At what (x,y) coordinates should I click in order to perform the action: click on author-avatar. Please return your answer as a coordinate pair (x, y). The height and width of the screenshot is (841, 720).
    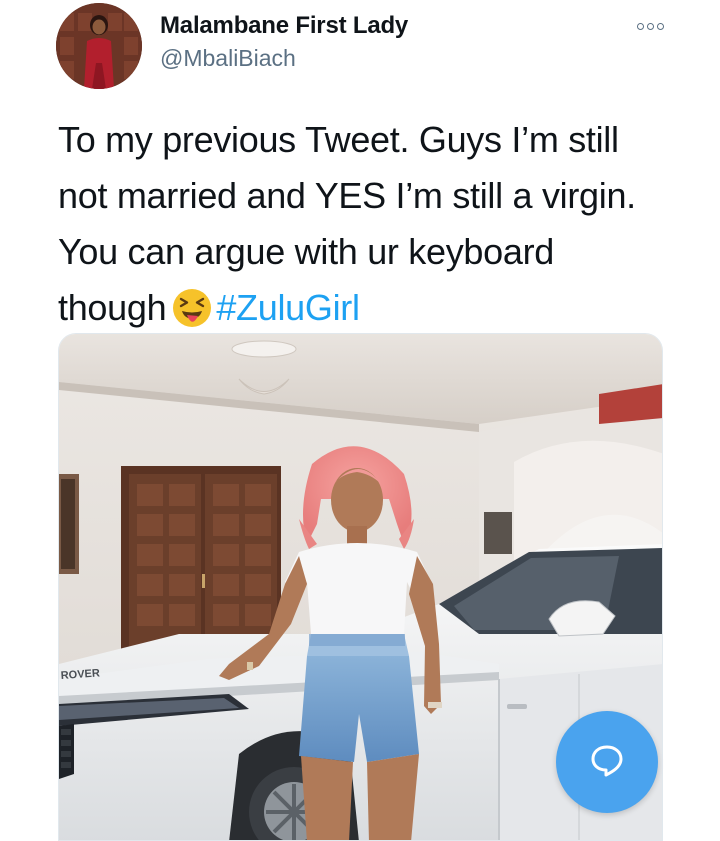
    Looking at the image, I should click on (99, 46).